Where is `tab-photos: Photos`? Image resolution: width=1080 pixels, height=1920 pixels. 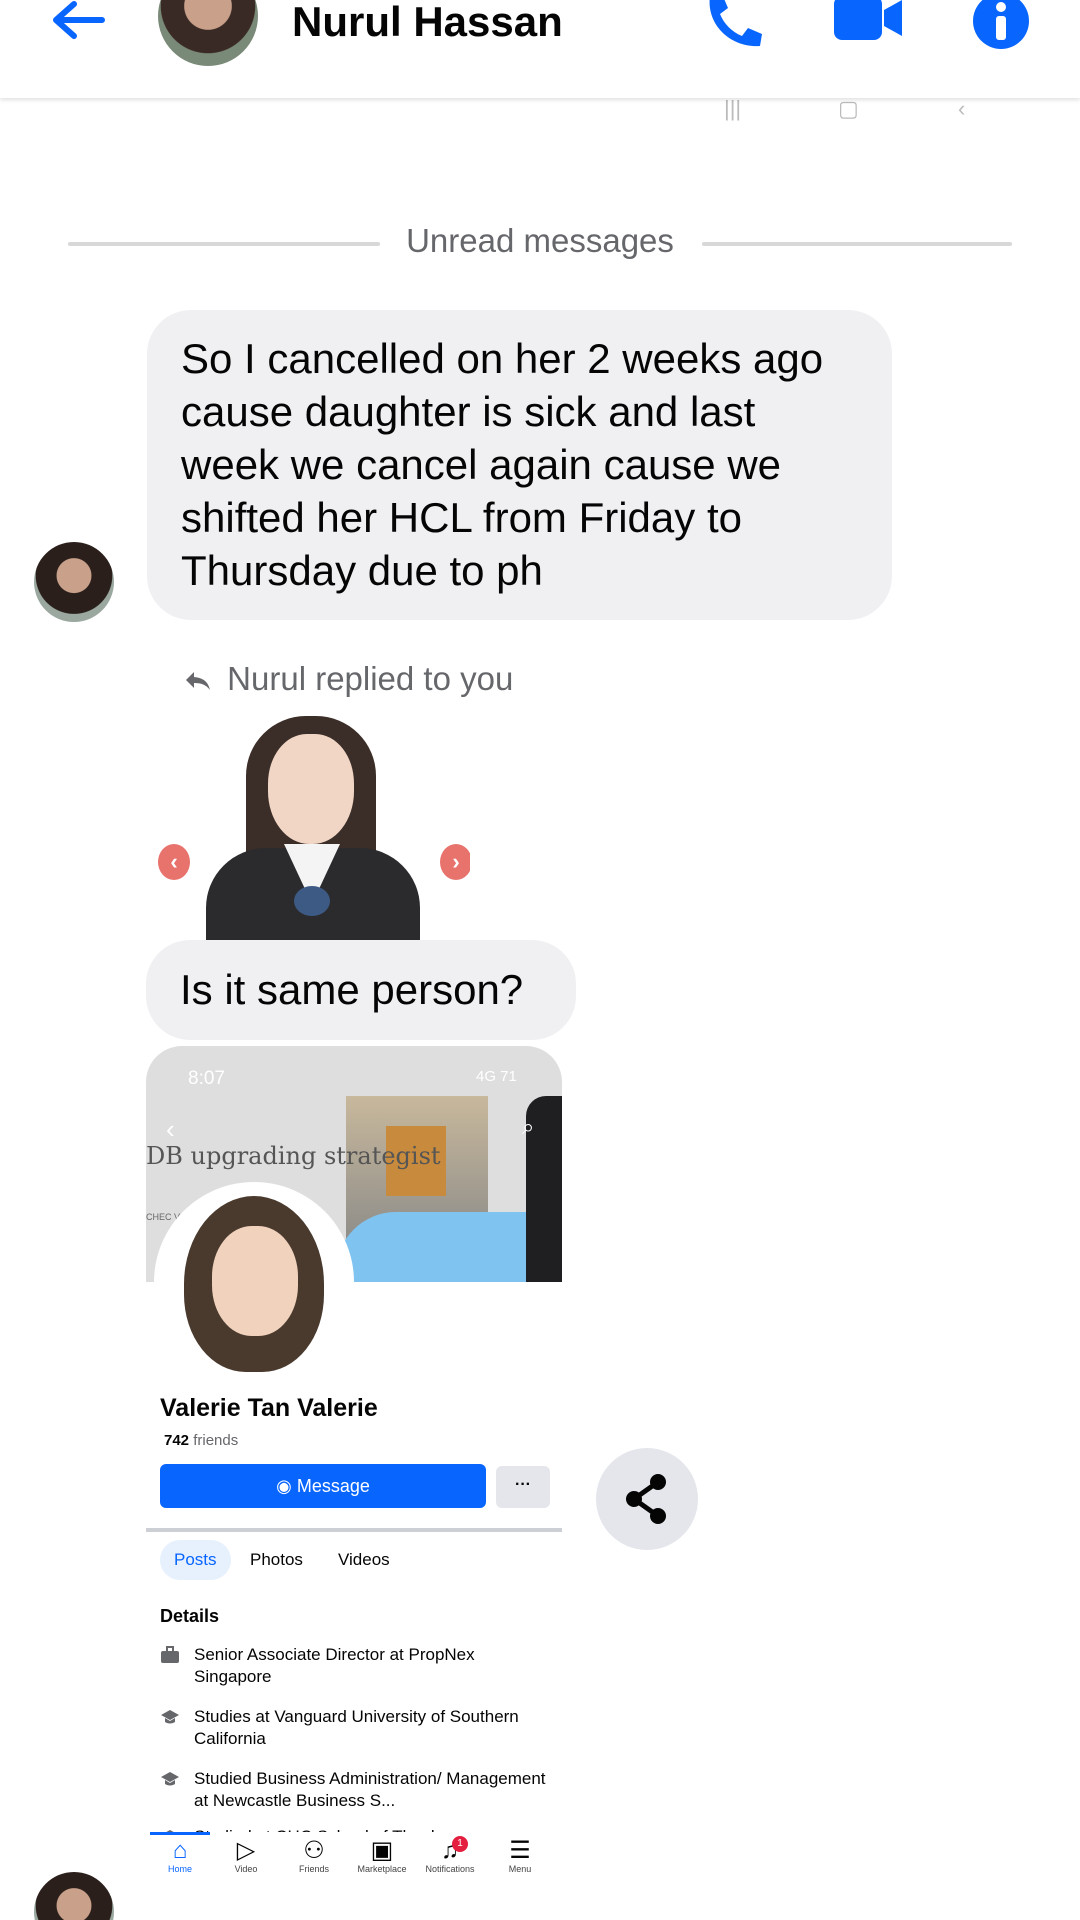 tab-photos: Photos is located at coordinates (276, 1559).